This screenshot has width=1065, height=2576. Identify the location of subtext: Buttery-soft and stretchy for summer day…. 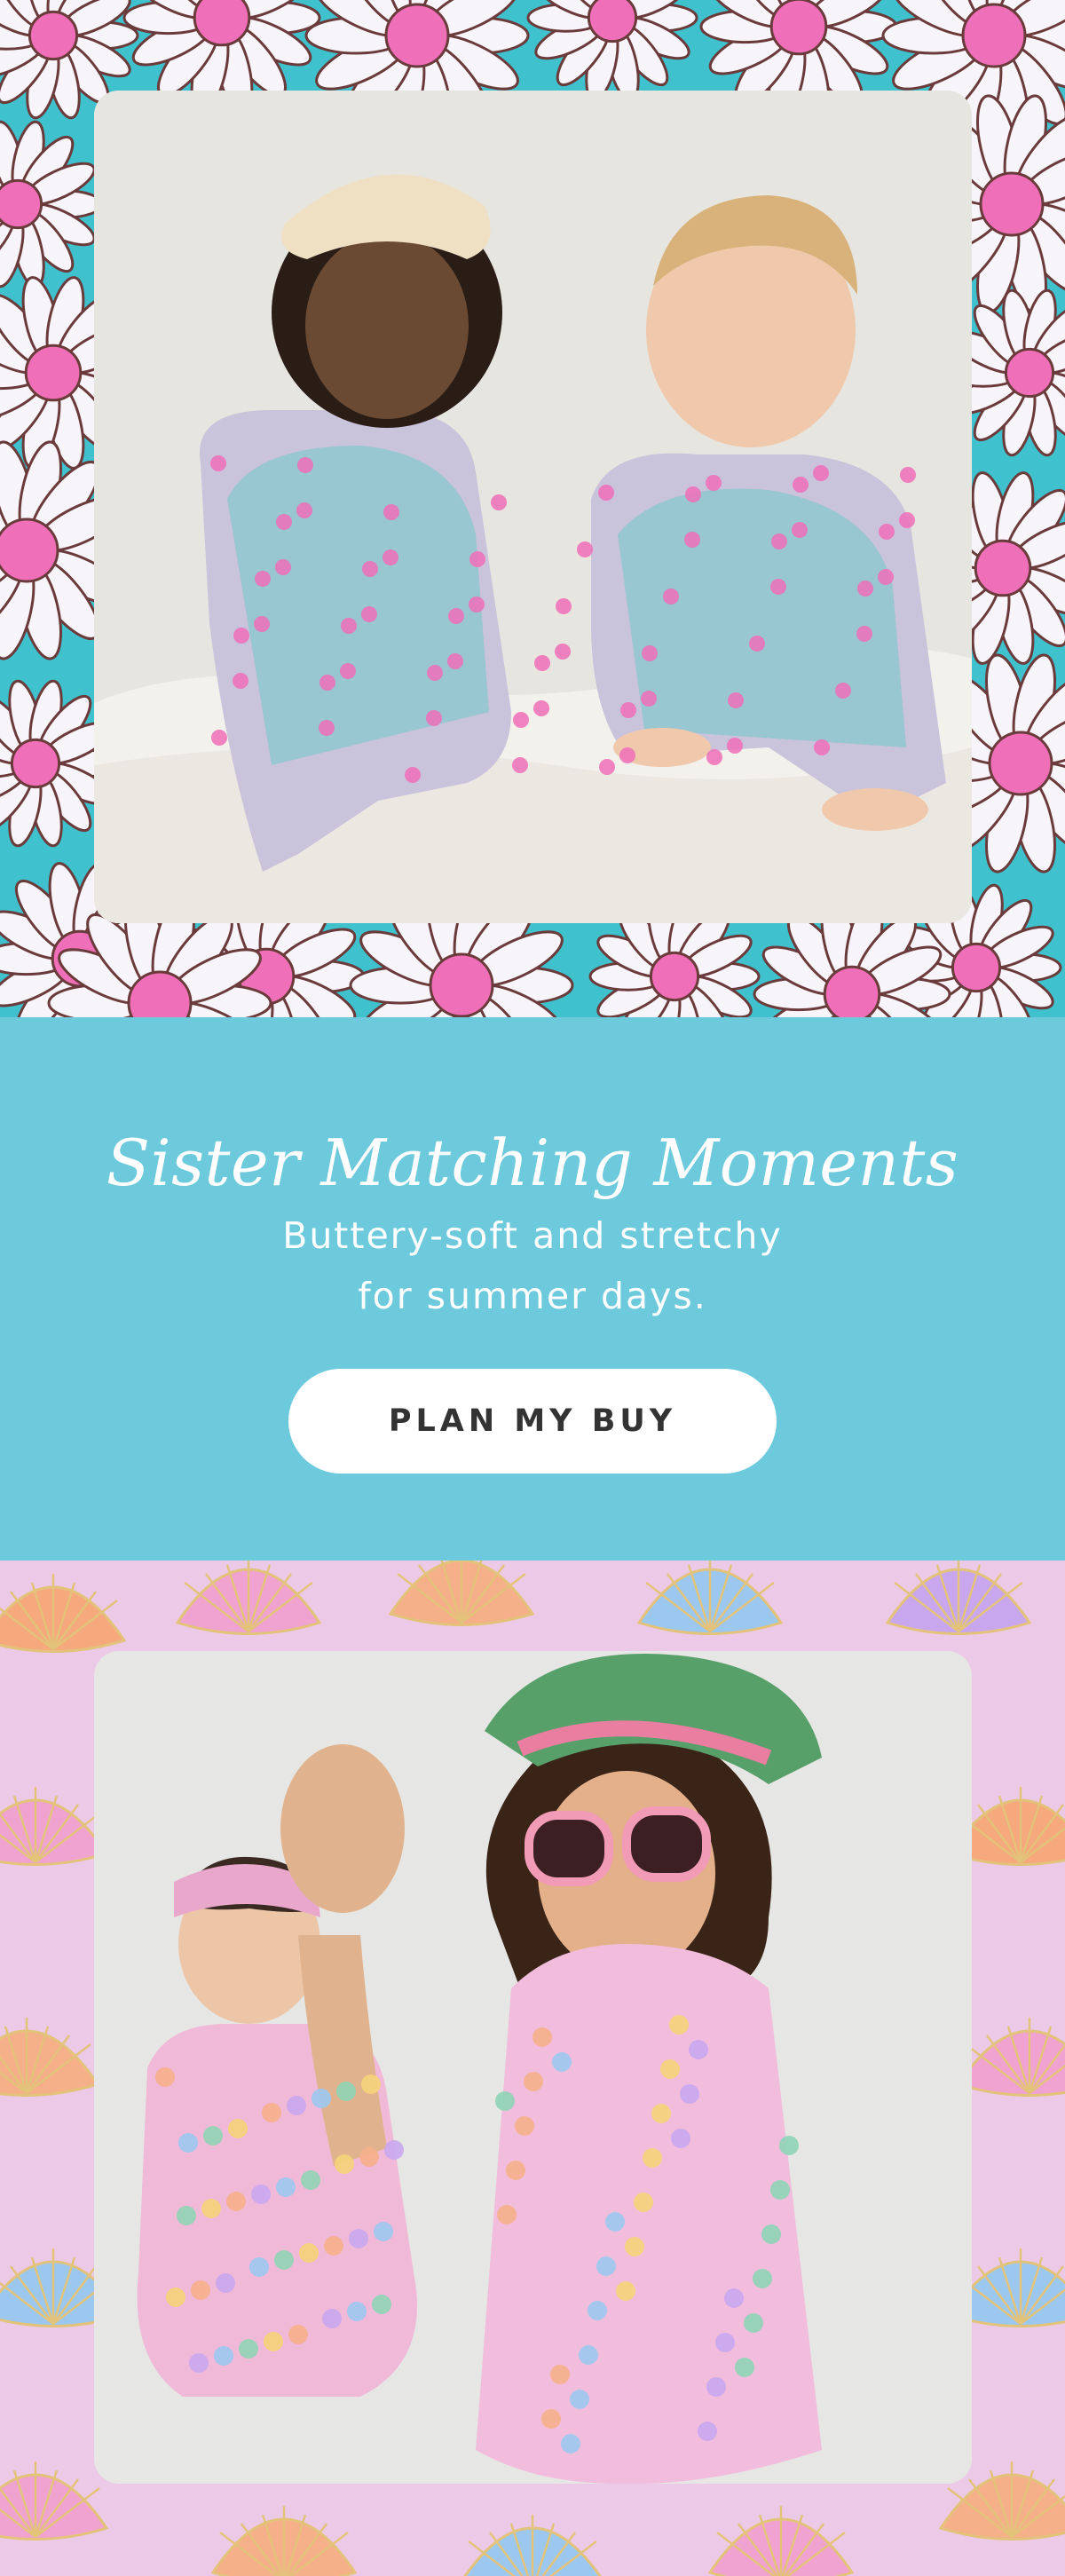
(532, 1265).